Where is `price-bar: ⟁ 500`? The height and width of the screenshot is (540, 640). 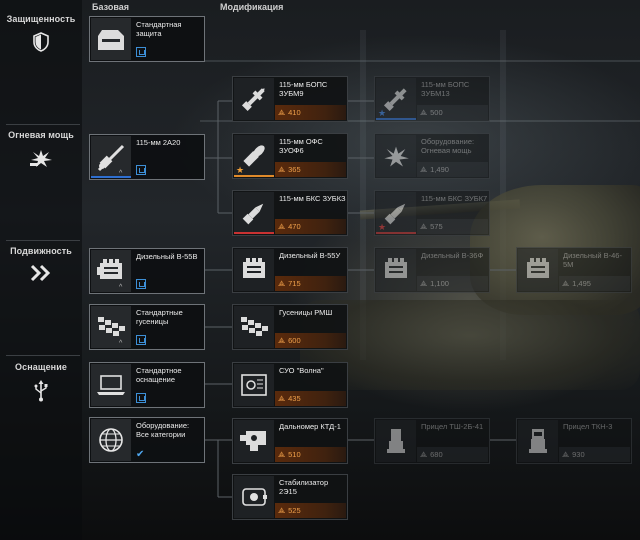 price-bar: ⟁ 500 is located at coordinates (452, 112).